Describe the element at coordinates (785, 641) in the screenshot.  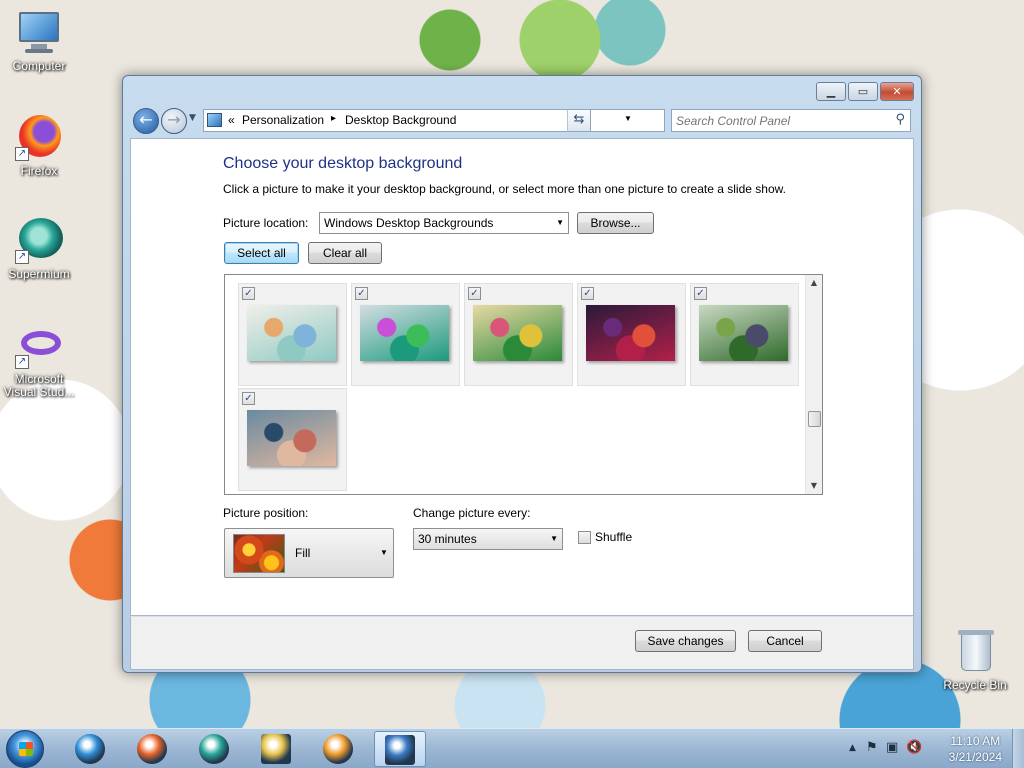
I see `cancel-button: Cancel` at that location.